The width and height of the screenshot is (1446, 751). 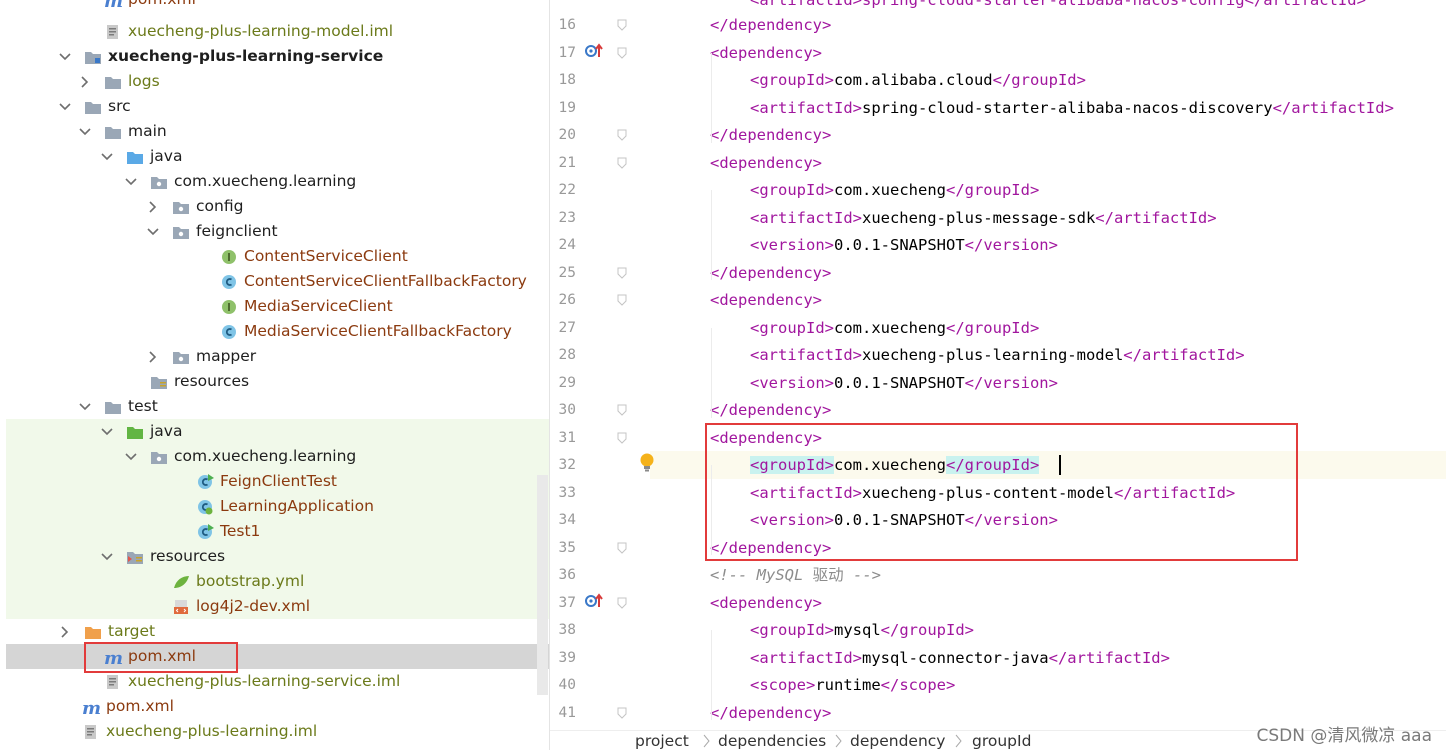 I want to click on package-icon, so click(x=159, y=457).